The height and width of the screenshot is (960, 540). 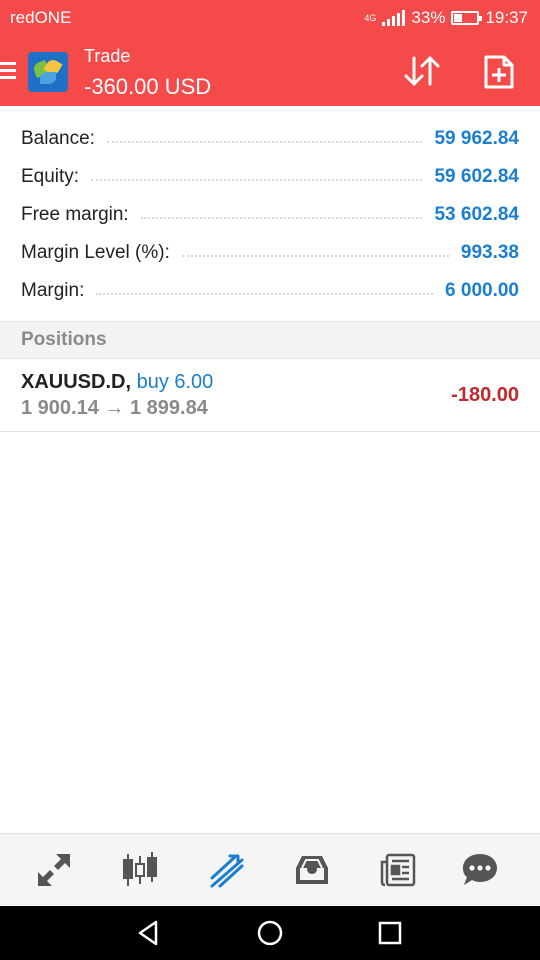 I want to click on bottom-tab-bar, so click(x=270, y=869).